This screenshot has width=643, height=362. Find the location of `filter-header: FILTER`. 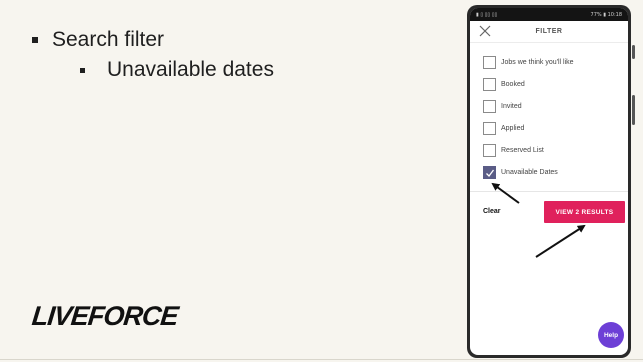

filter-header: FILTER is located at coordinates (549, 32).